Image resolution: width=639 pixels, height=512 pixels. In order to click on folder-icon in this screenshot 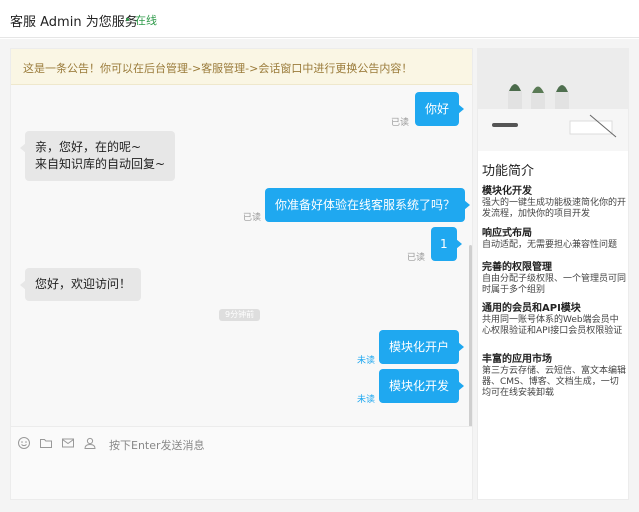, I will do `click(46, 443)`.